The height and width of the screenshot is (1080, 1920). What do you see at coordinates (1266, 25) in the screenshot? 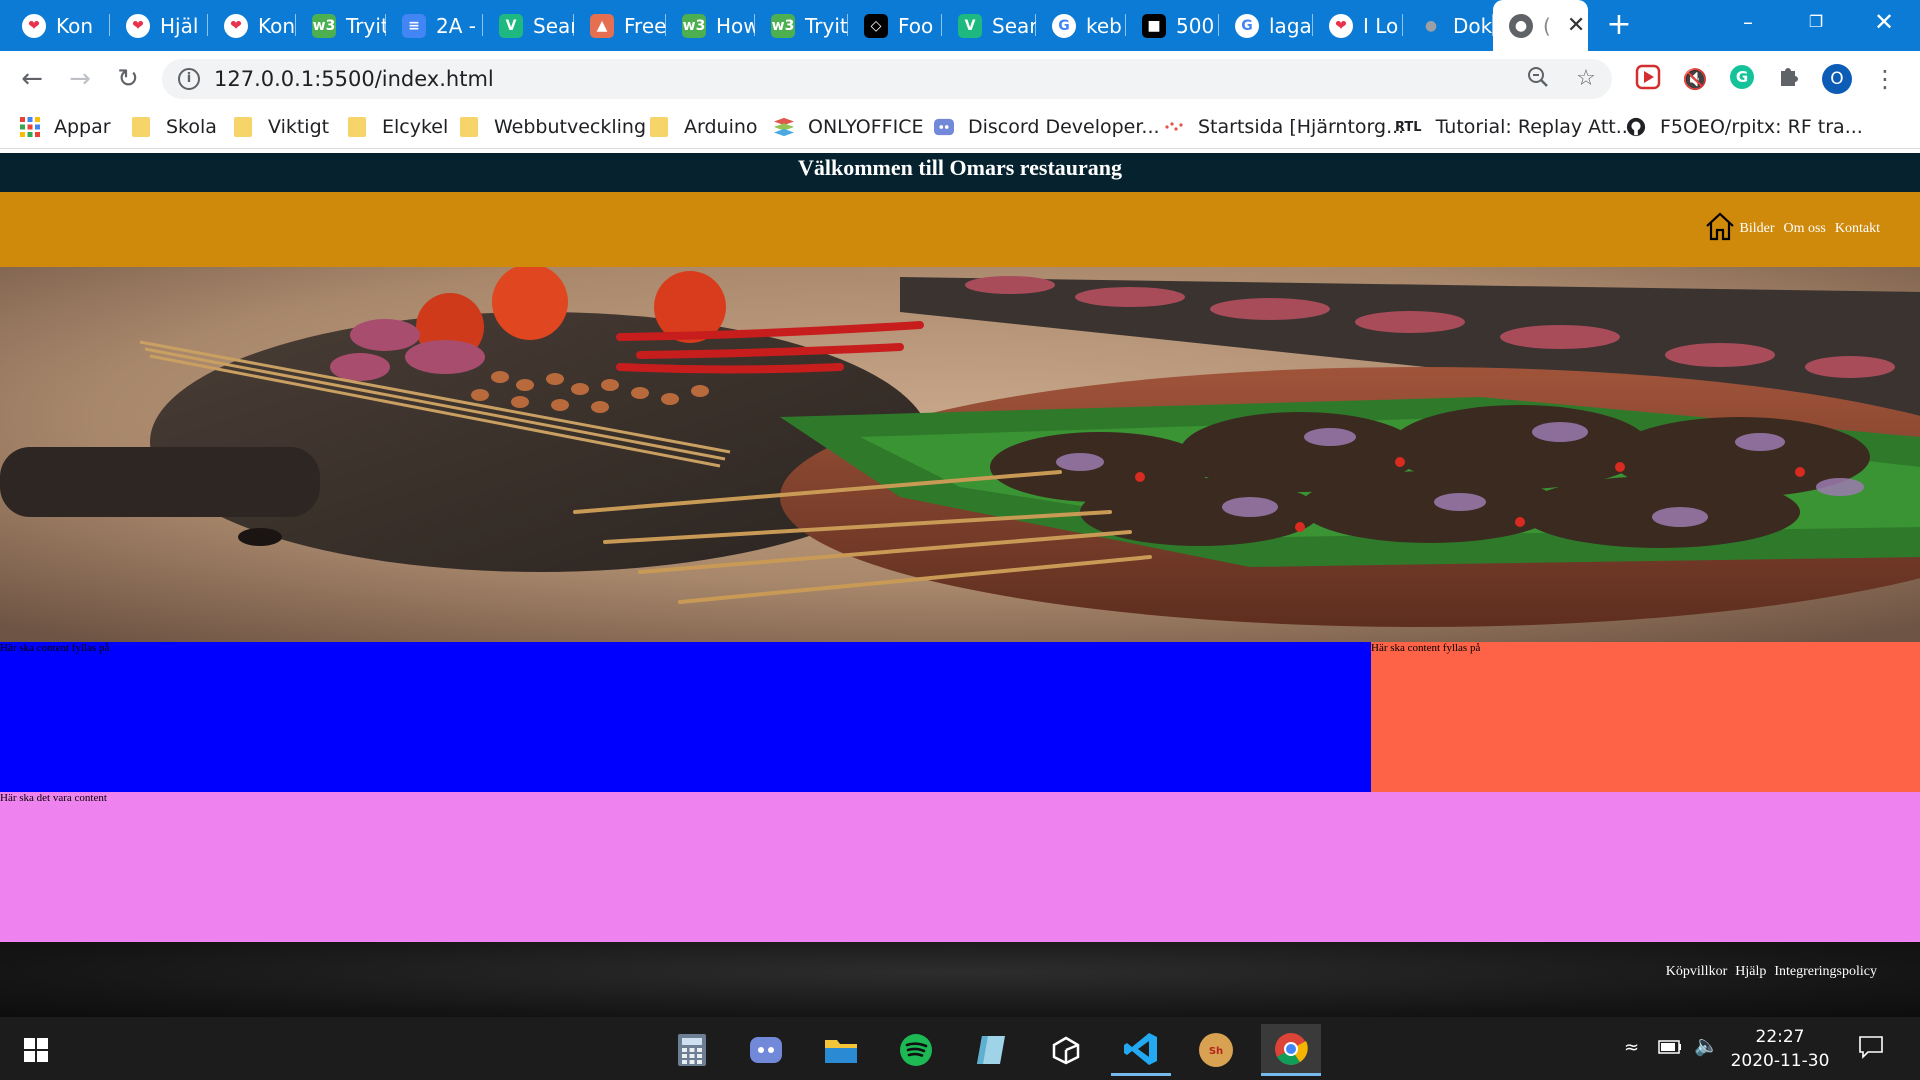
I see `tab: Glaga` at bounding box center [1266, 25].